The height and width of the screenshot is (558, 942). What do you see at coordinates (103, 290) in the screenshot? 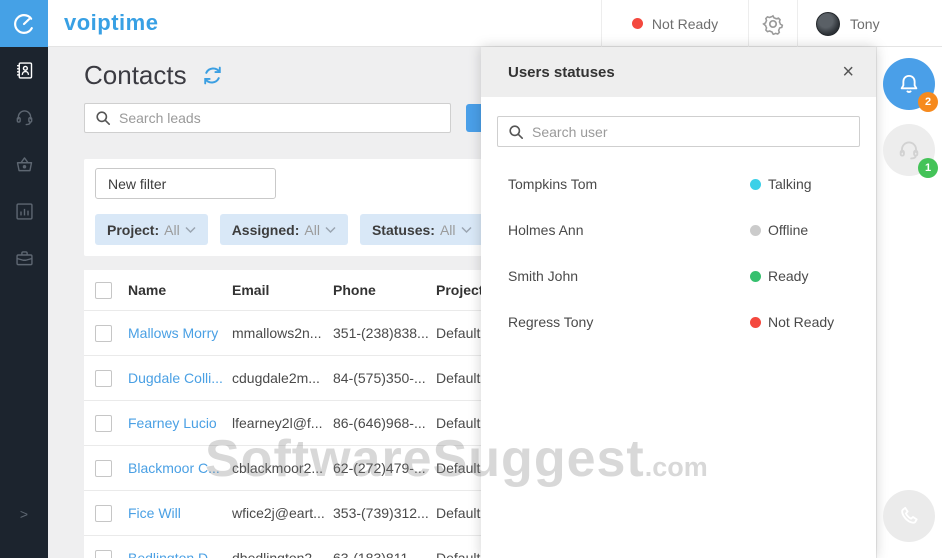
I see `select-all-checkbox` at bounding box center [103, 290].